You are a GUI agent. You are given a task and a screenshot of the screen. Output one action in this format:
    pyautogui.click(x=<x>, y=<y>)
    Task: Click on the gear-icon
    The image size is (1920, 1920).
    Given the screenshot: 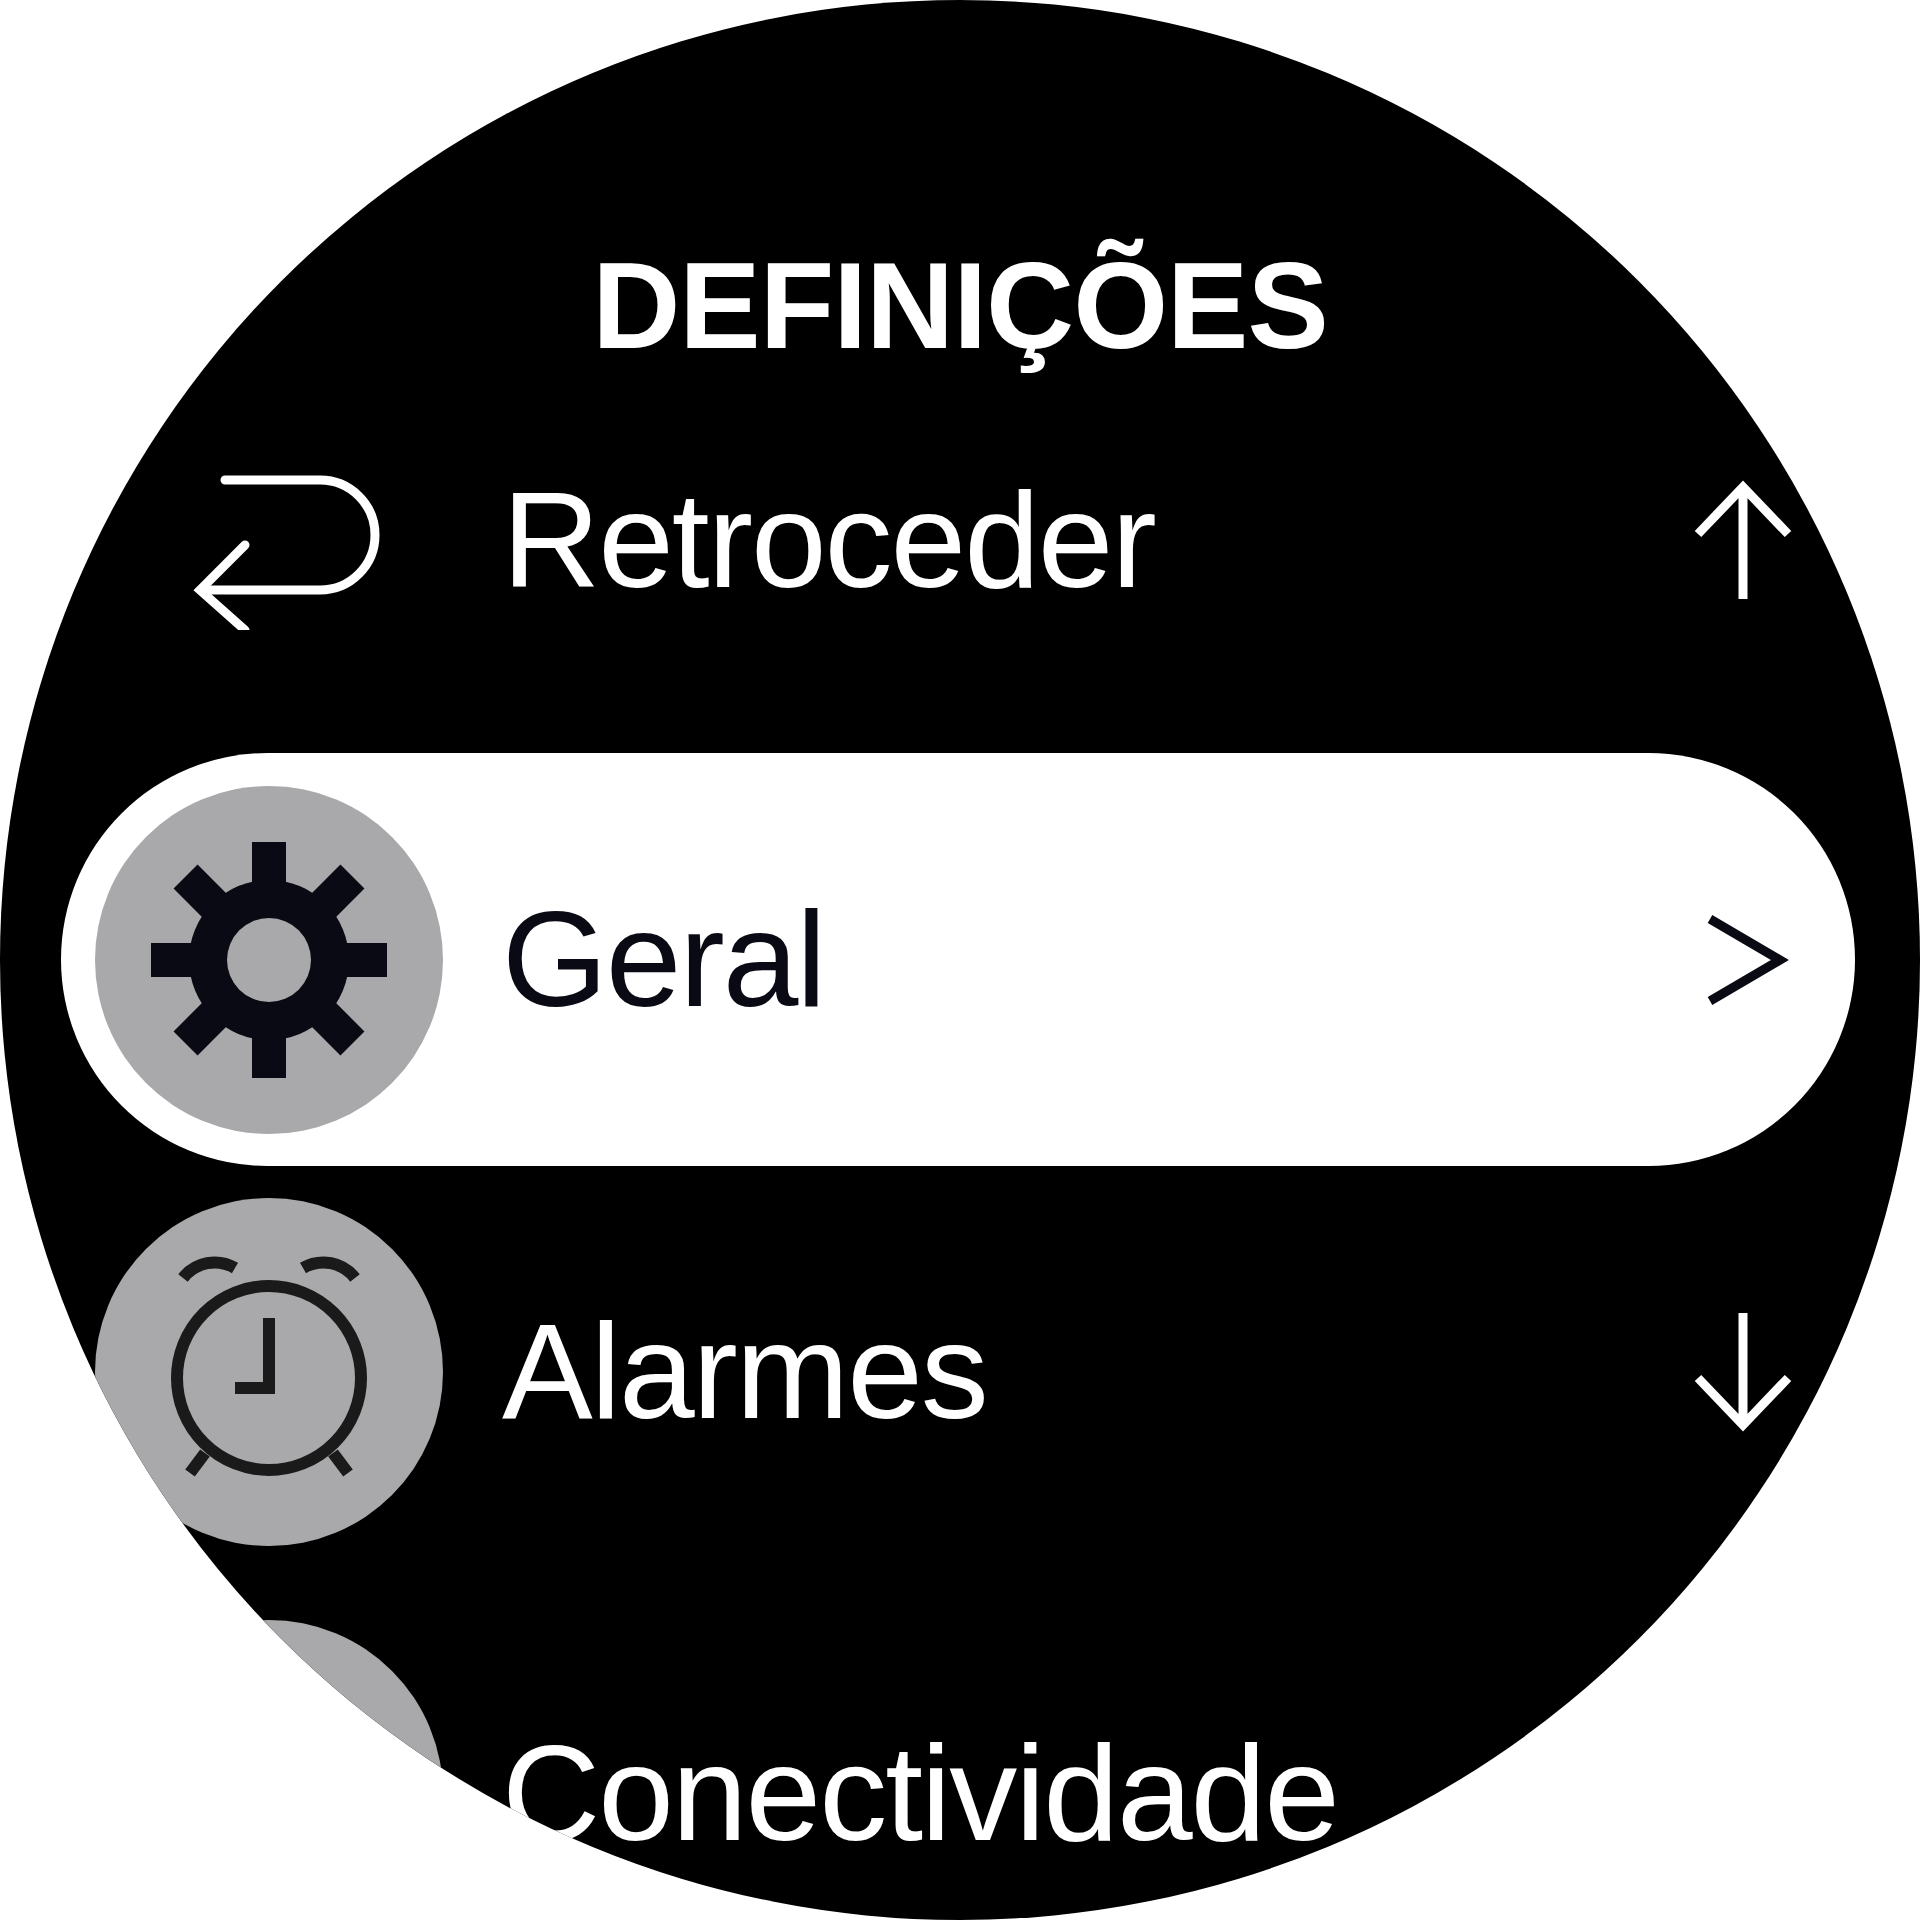 What is the action you would take?
    pyautogui.click(x=269, y=959)
    